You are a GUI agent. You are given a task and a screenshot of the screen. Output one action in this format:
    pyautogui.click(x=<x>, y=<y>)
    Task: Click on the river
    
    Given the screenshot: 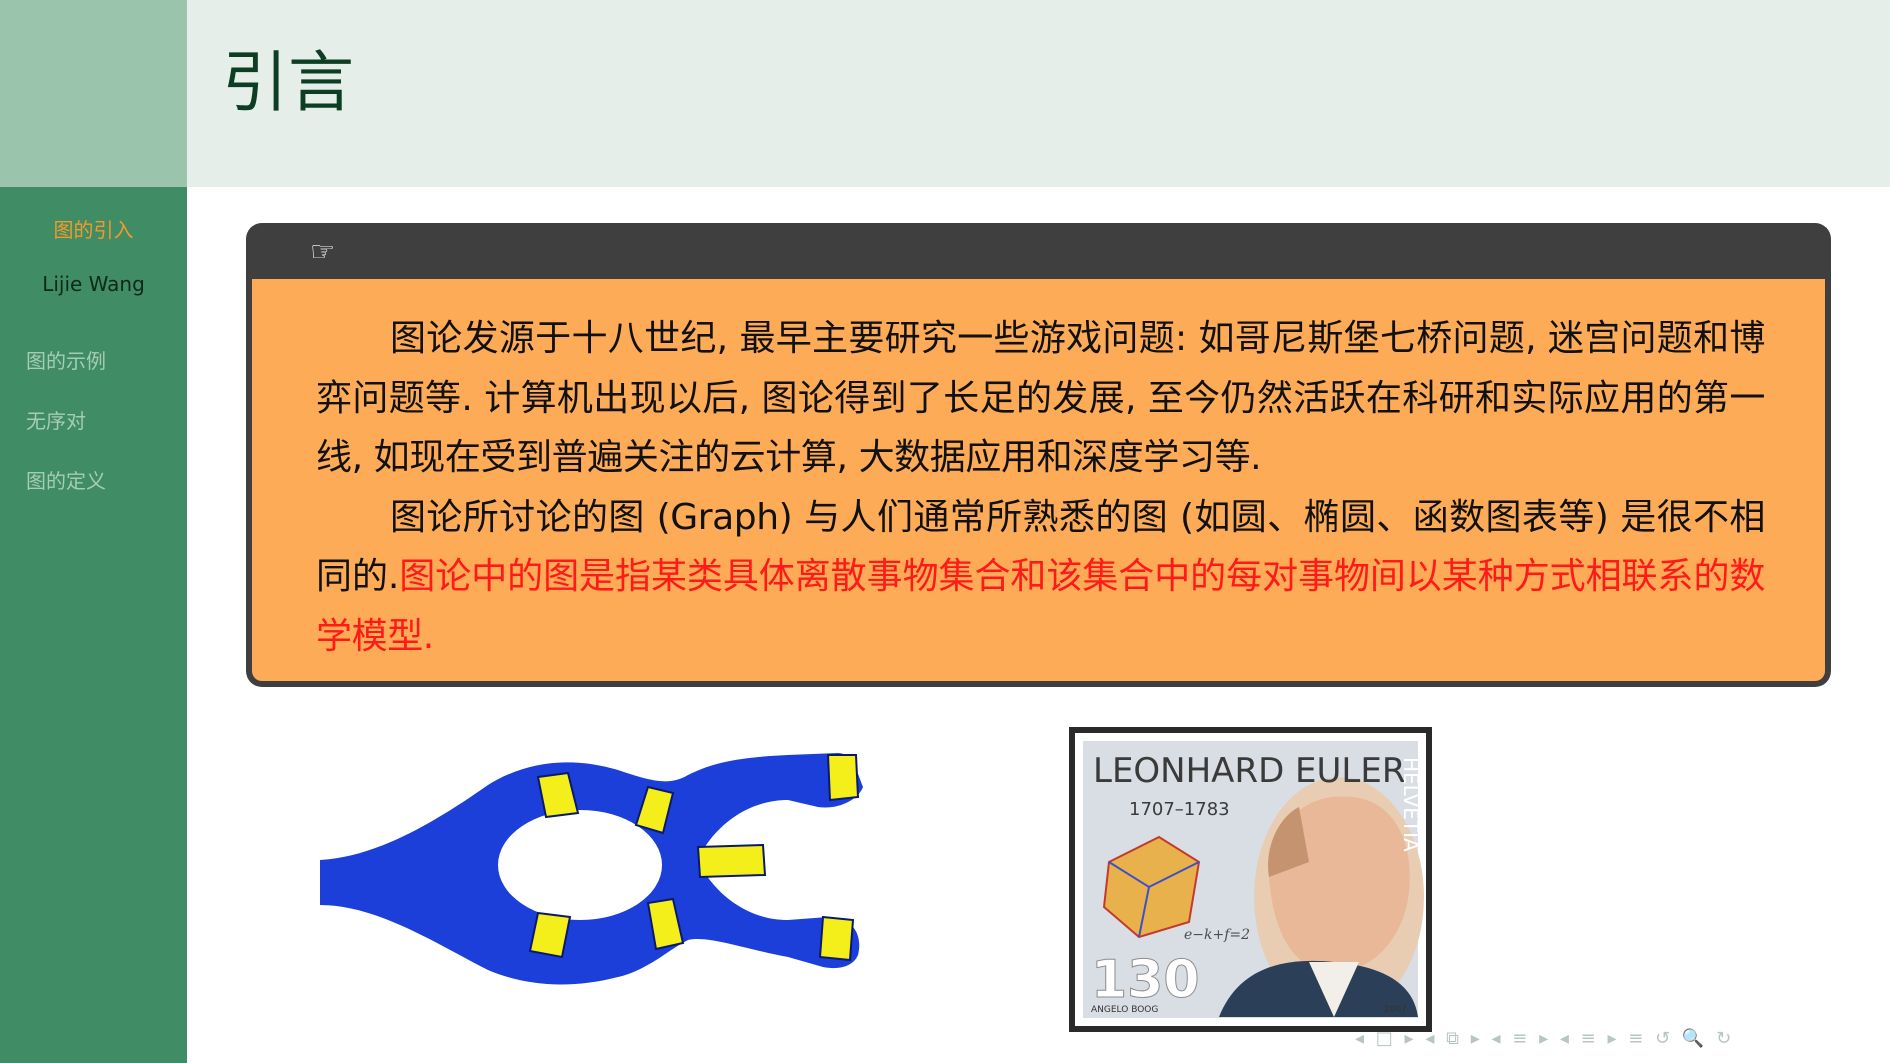 What is the action you would take?
    pyautogui.click(x=591, y=869)
    